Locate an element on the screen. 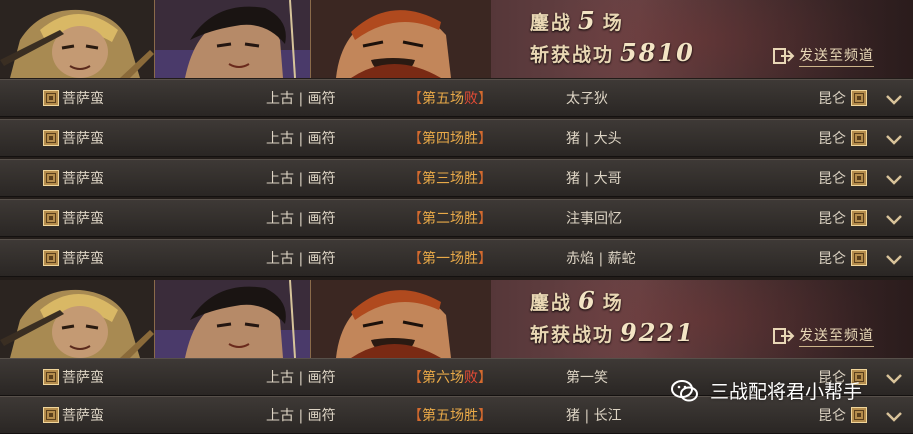 This screenshot has width=913, height=434. opponent-name: 注事回忆 is located at coordinates (594, 219).